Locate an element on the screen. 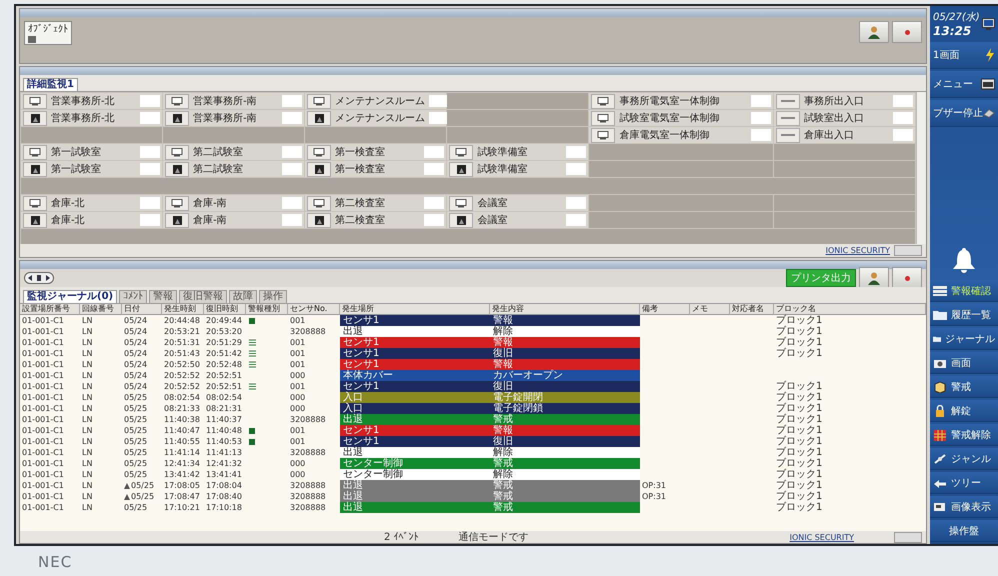  sidebar-button: 警戒解除 is located at coordinates (964, 435).